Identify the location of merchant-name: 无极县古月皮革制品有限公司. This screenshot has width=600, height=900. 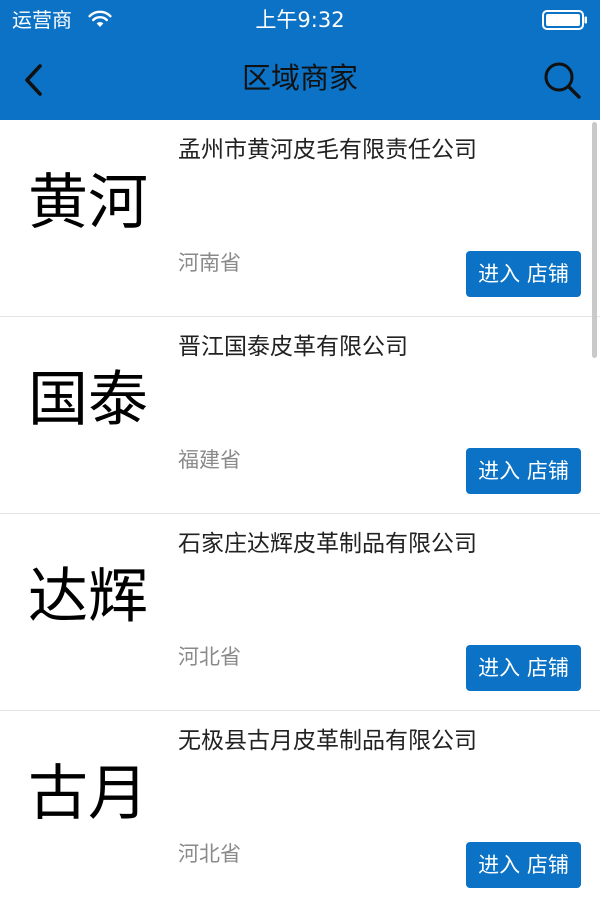
(378, 741).